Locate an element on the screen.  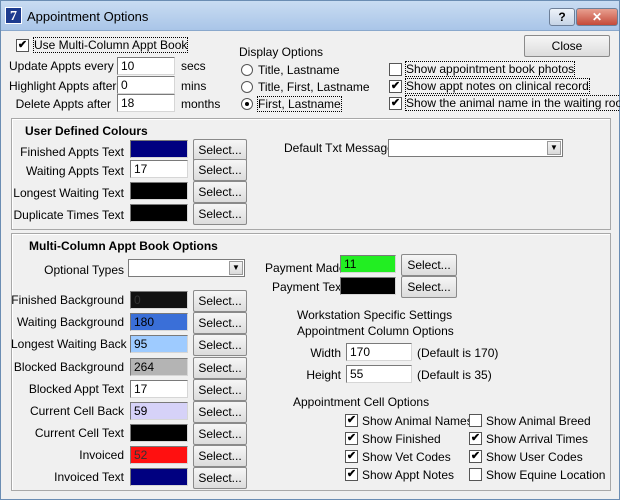
cell-option-checkbox-6: ✔ is located at coordinates (351, 474).